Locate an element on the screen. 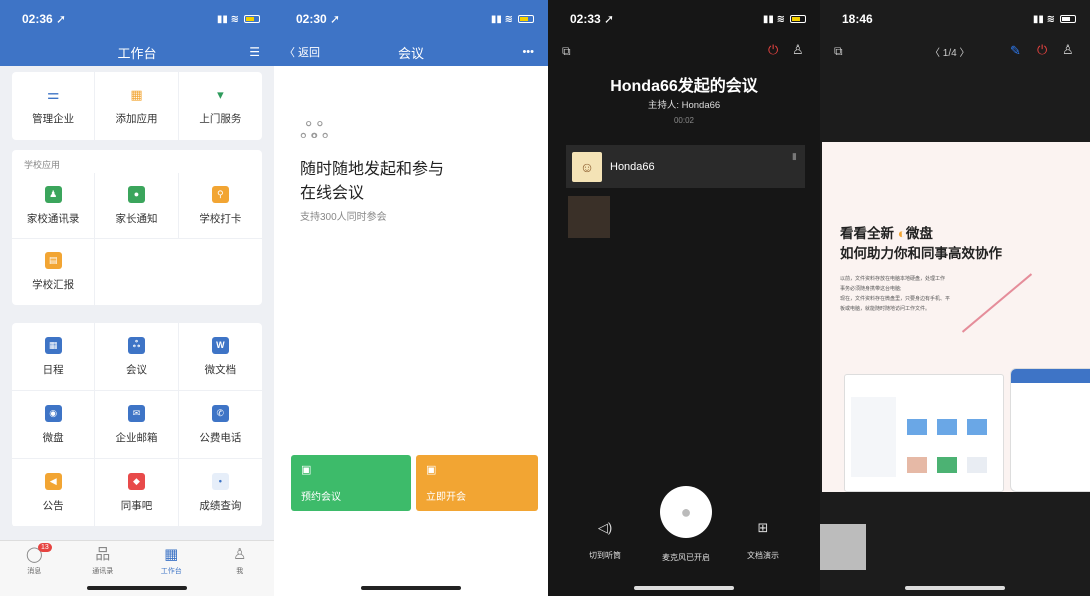 The width and height of the screenshot is (1090, 596). status-time: 02:33 ➚ is located at coordinates (592, 19).